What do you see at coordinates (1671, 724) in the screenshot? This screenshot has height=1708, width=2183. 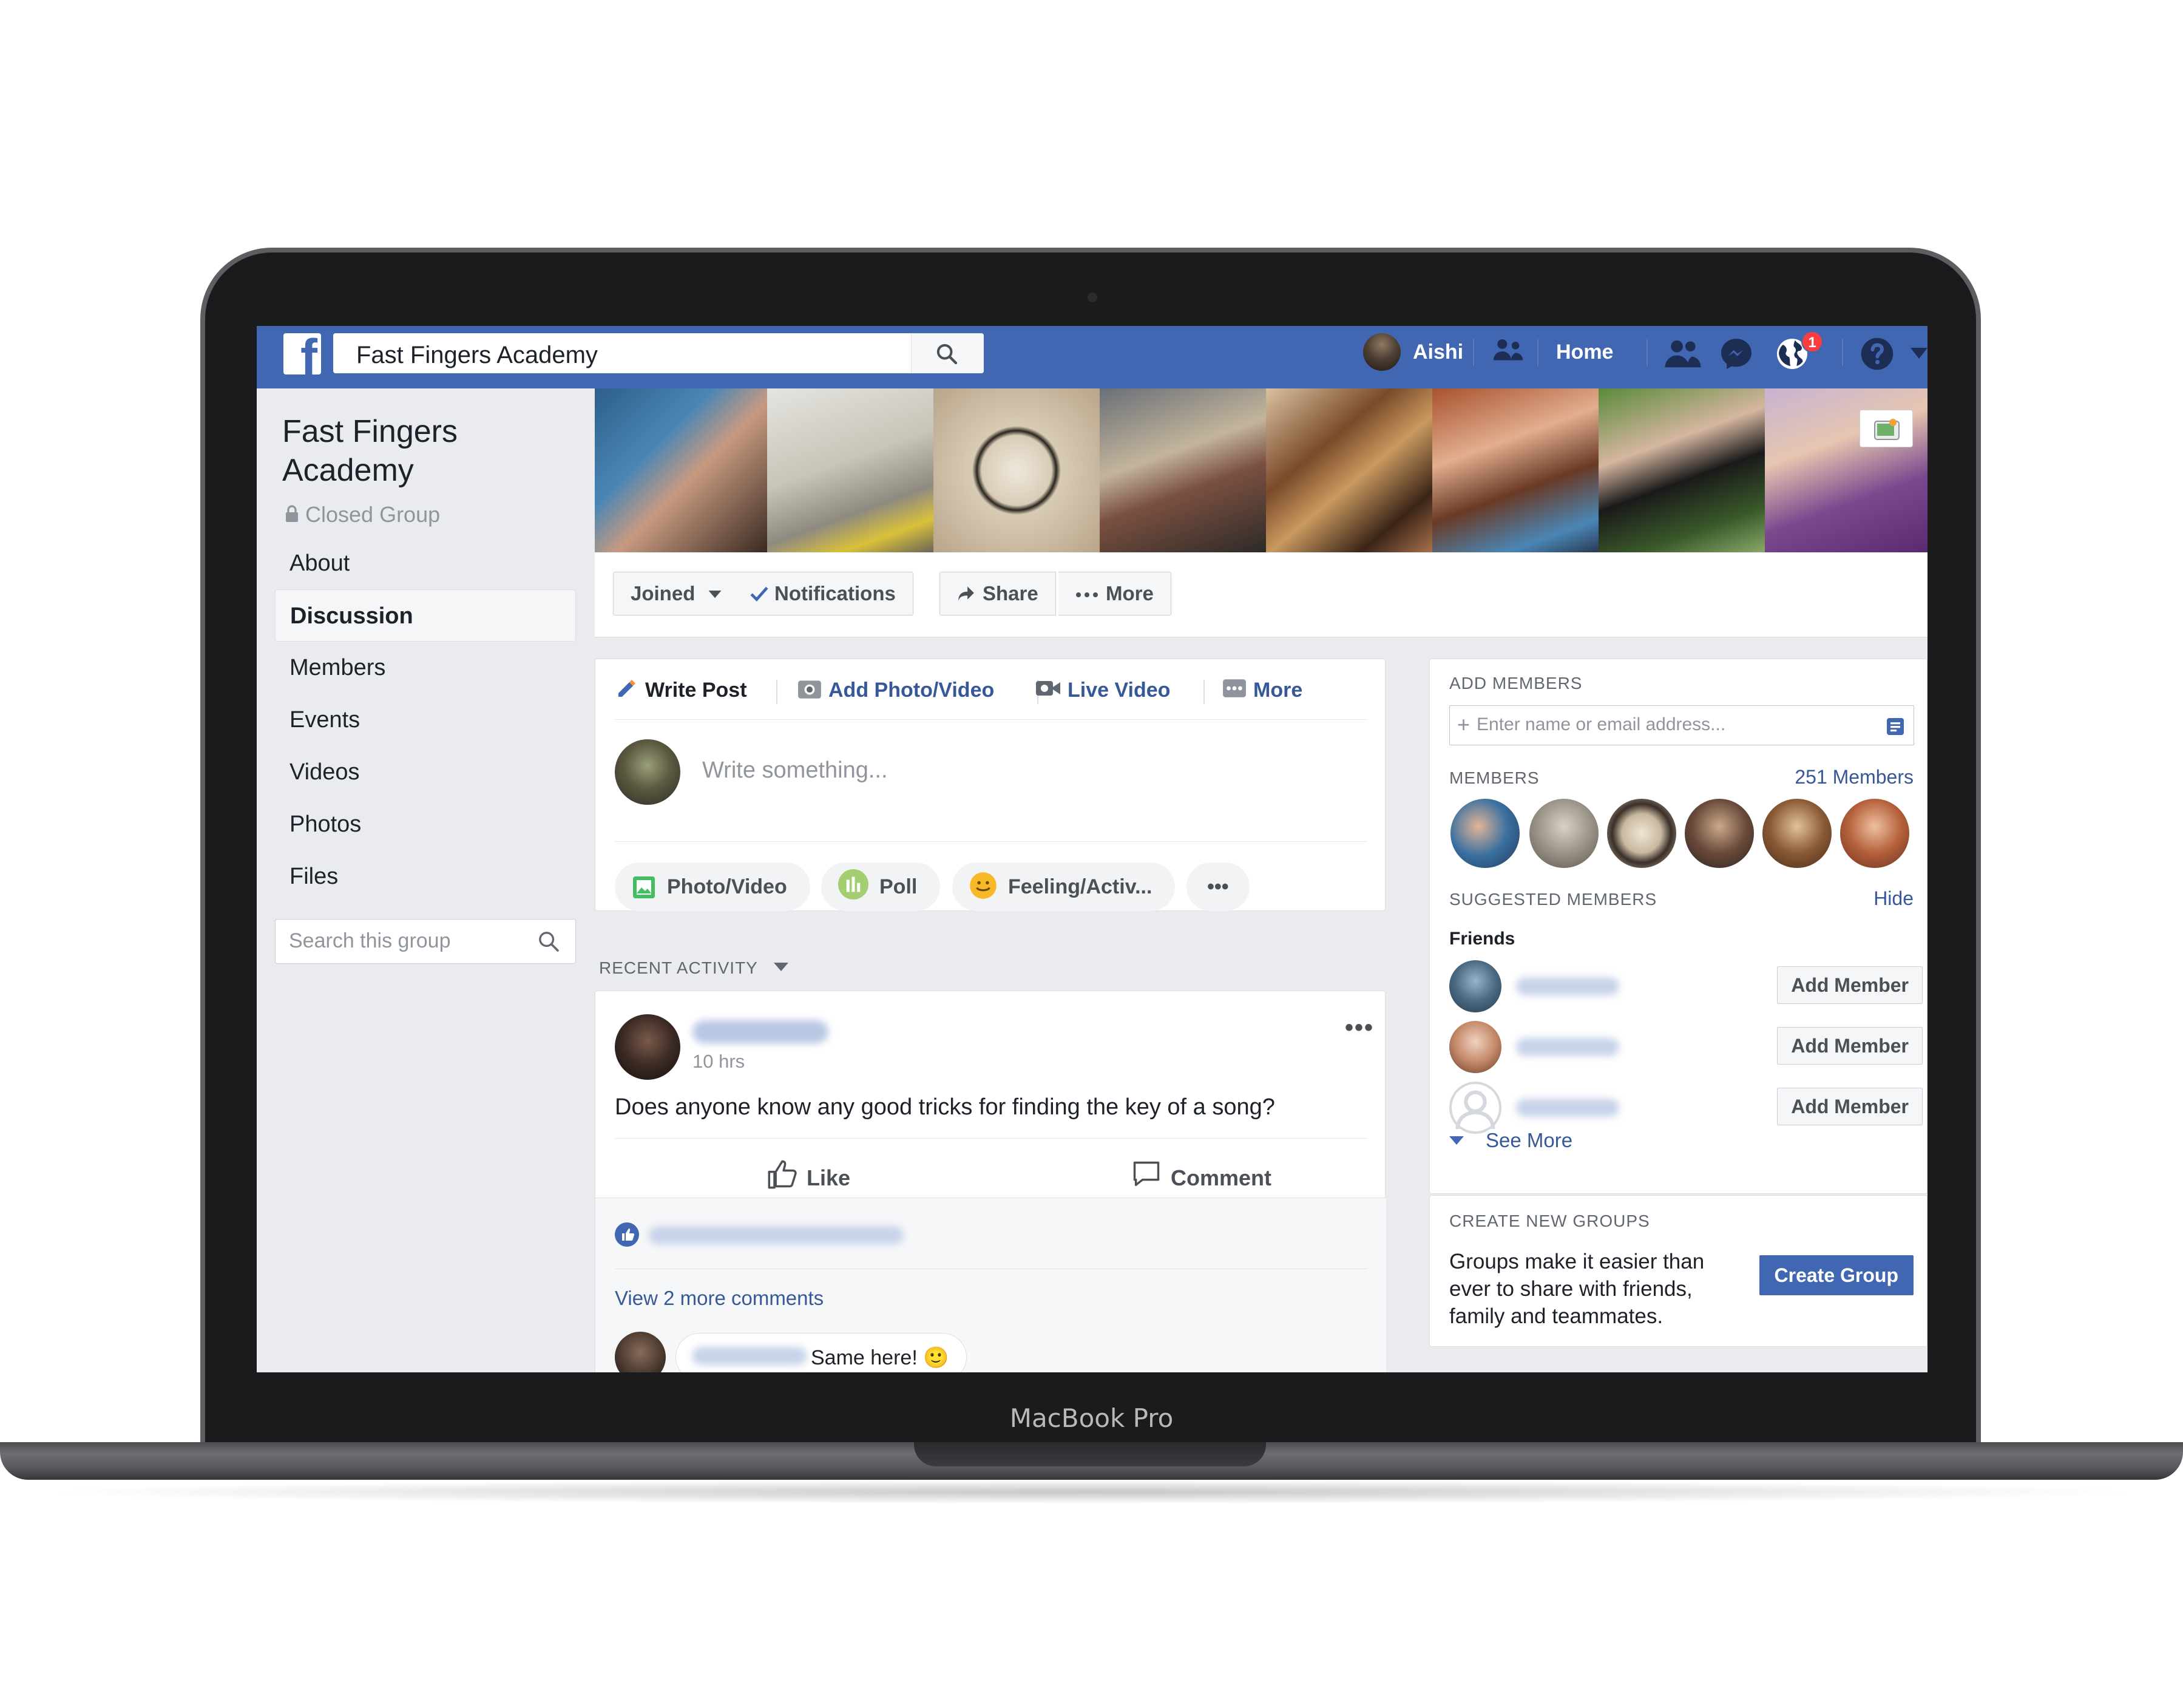 I see `add-members-input` at bounding box center [1671, 724].